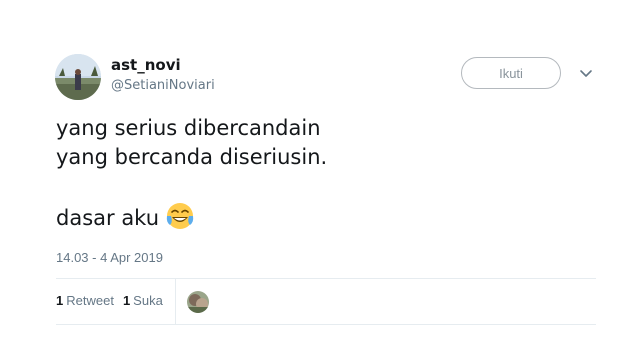  What do you see at coordinates (109, 258) in the screenshot?
I see `tweet-timestamp: 14.03 - 4 Apr 2019` at bounding box center [109, 258].